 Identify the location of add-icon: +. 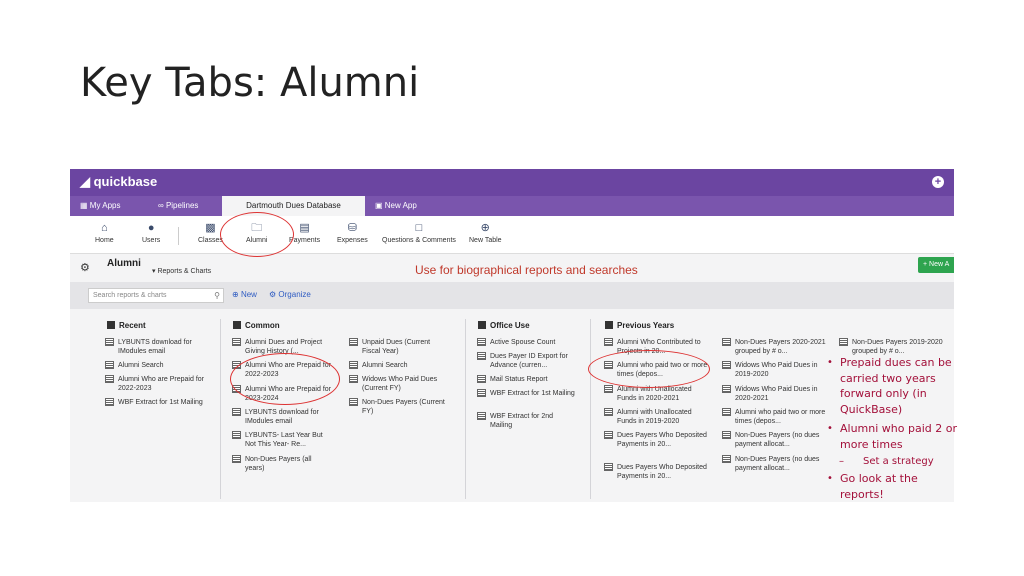
(938, 182).